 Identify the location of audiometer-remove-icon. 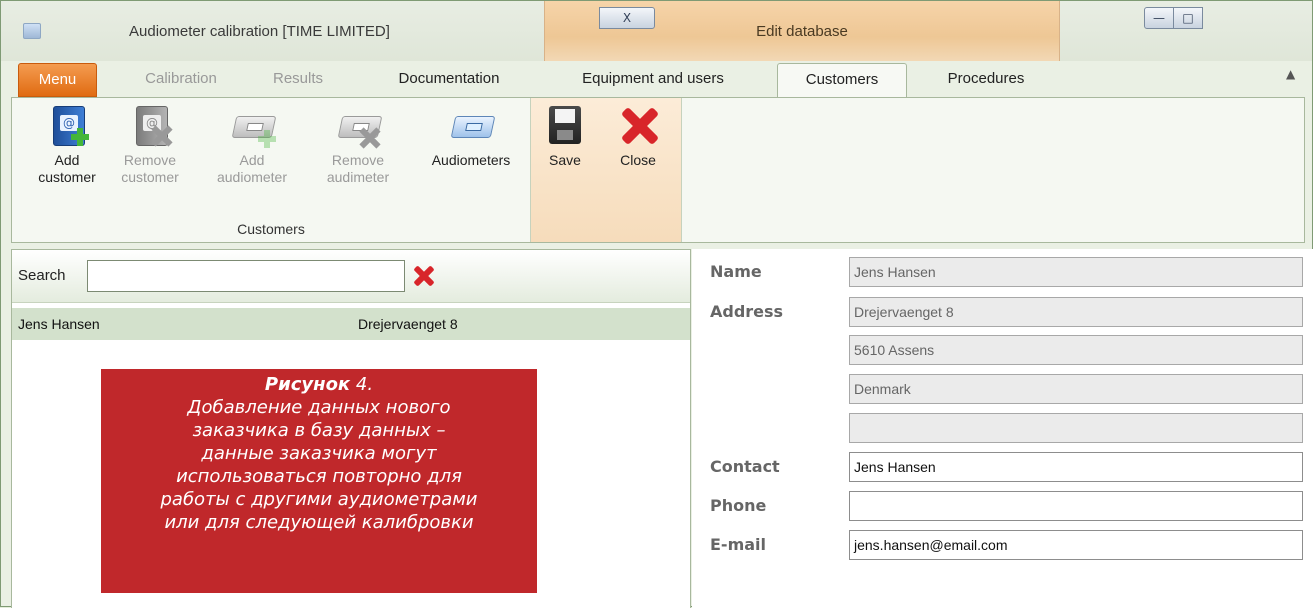
(359, 127).